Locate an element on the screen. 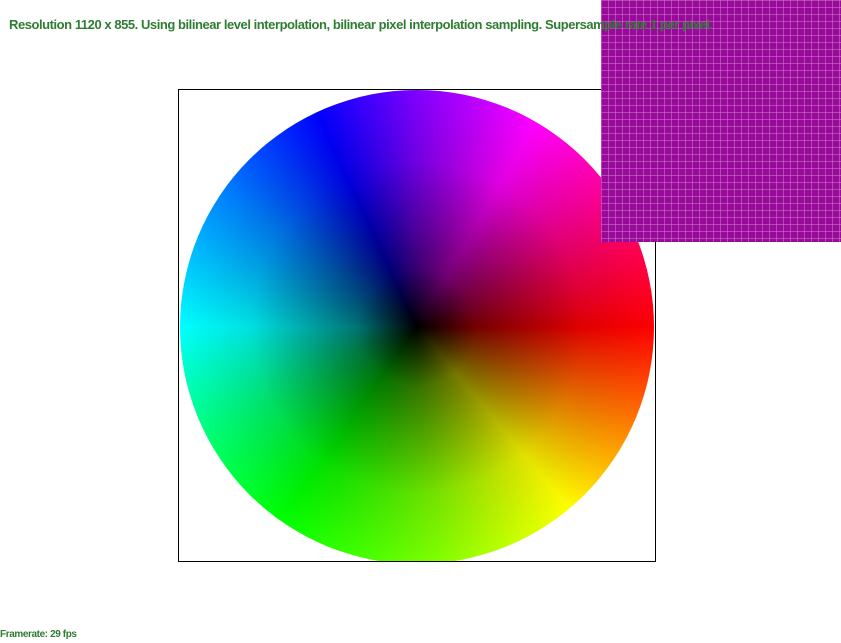 Image resolution: width=841 pixels, height=643 pixels. pixel-zoom-inset is located at coordinates (721, 121).